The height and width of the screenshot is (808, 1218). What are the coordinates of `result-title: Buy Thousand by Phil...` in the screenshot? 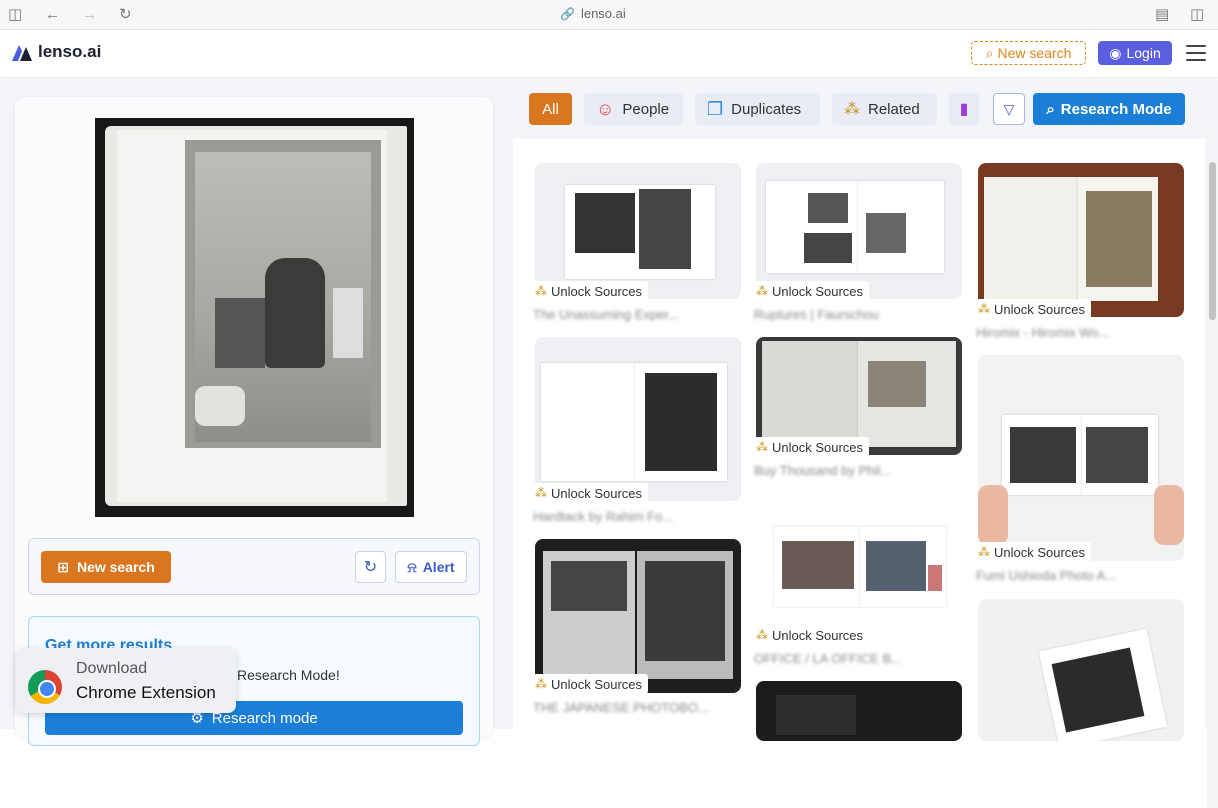 It's located at (822, 470).